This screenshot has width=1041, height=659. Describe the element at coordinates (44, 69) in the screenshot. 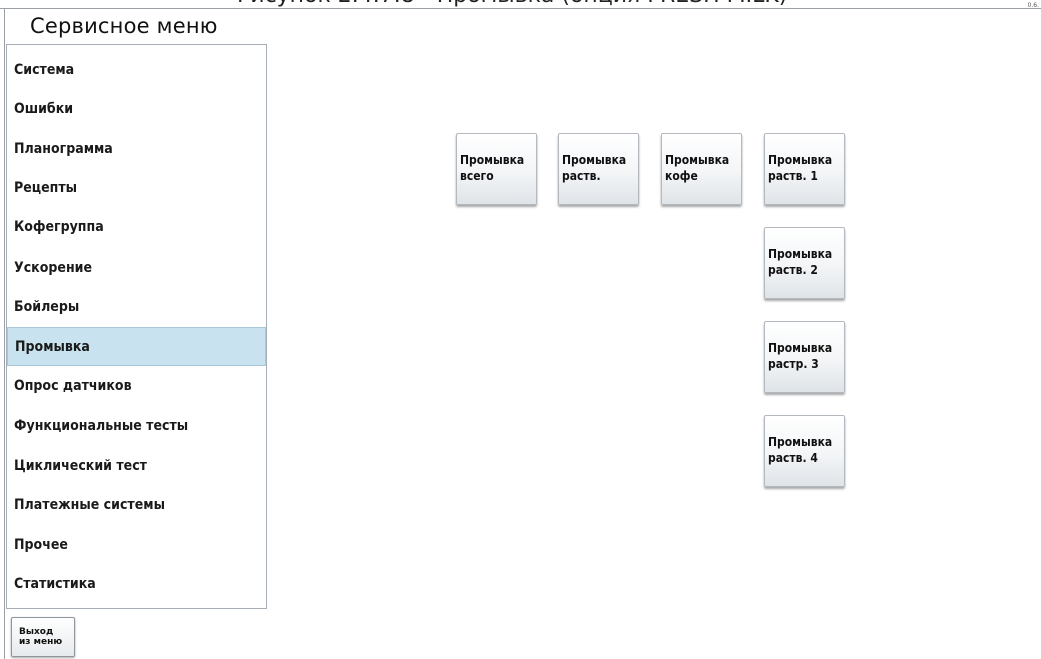

I see `menu-item-label: Система` at that location.